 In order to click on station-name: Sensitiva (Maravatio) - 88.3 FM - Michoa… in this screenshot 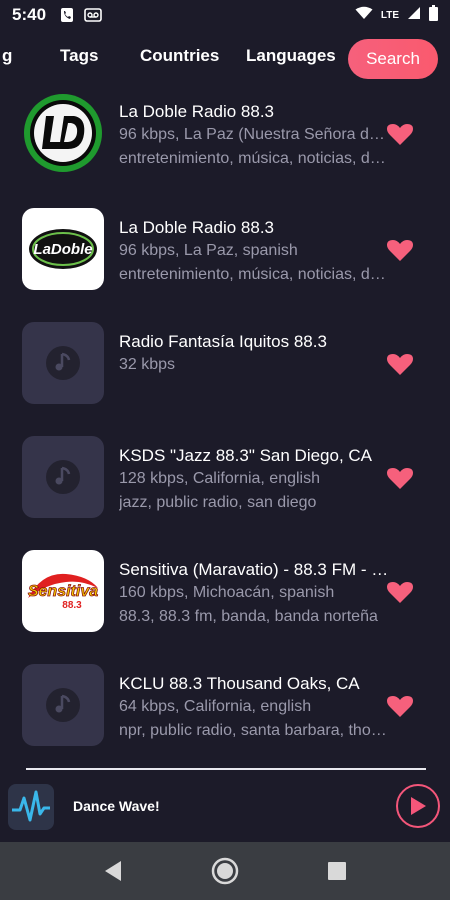, I will do `click(254, 569)`.